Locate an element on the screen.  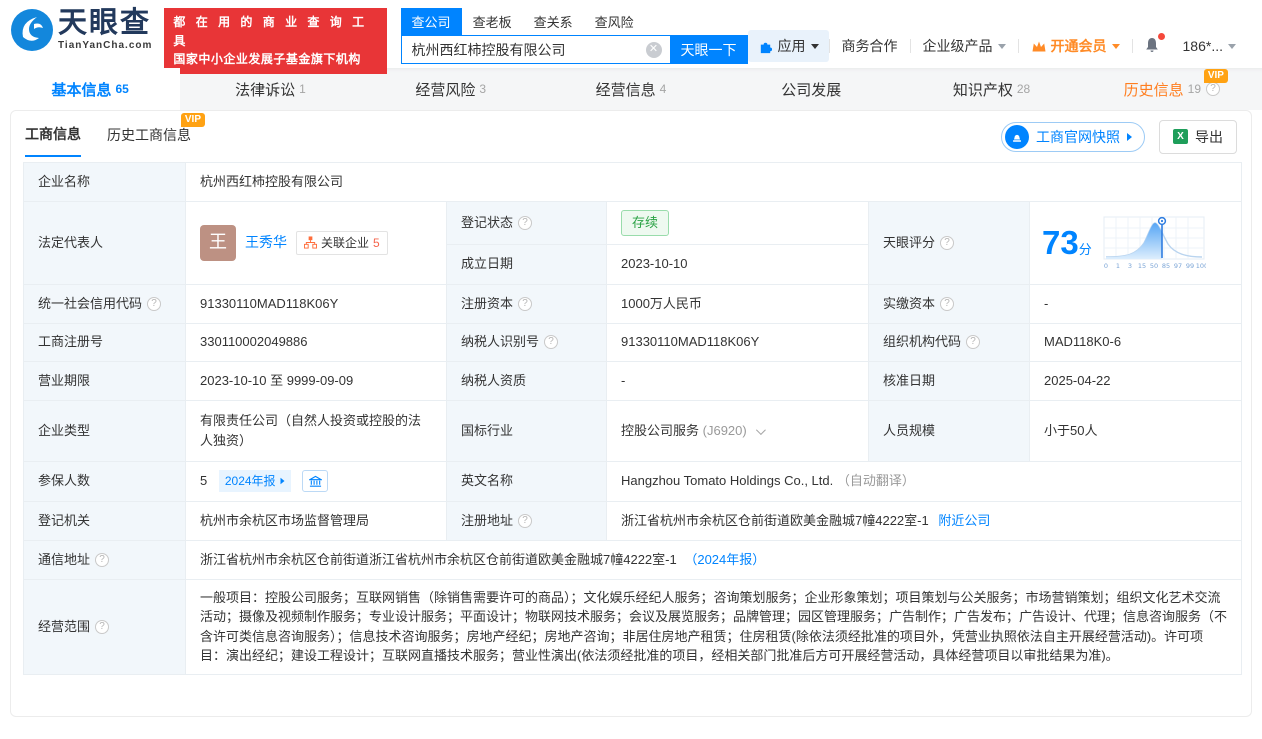
org-chart-icon is located at coordinates (310, 242).